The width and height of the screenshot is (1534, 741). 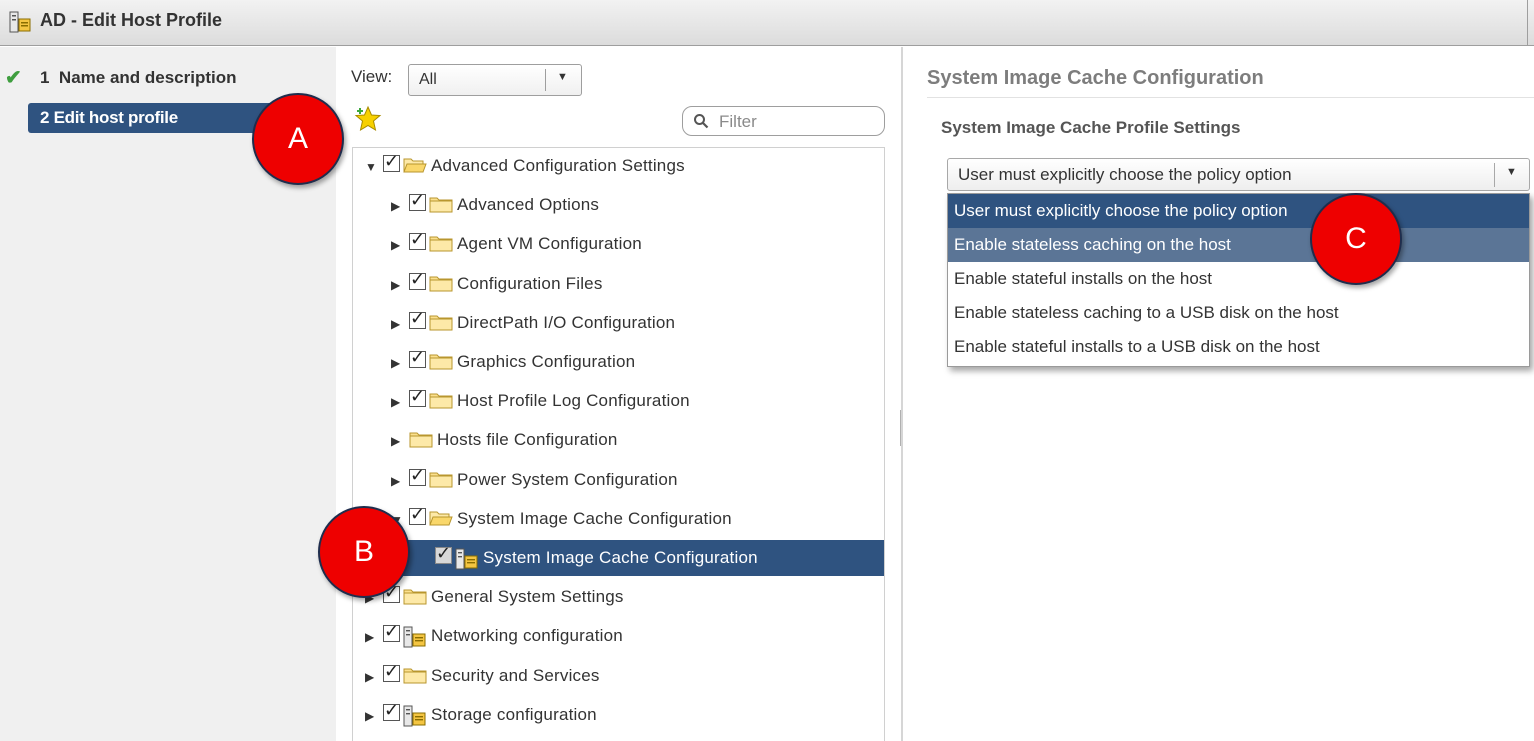 I want to click on tree-row: ▶ Power System Configuration, so click(x=618, y=480).